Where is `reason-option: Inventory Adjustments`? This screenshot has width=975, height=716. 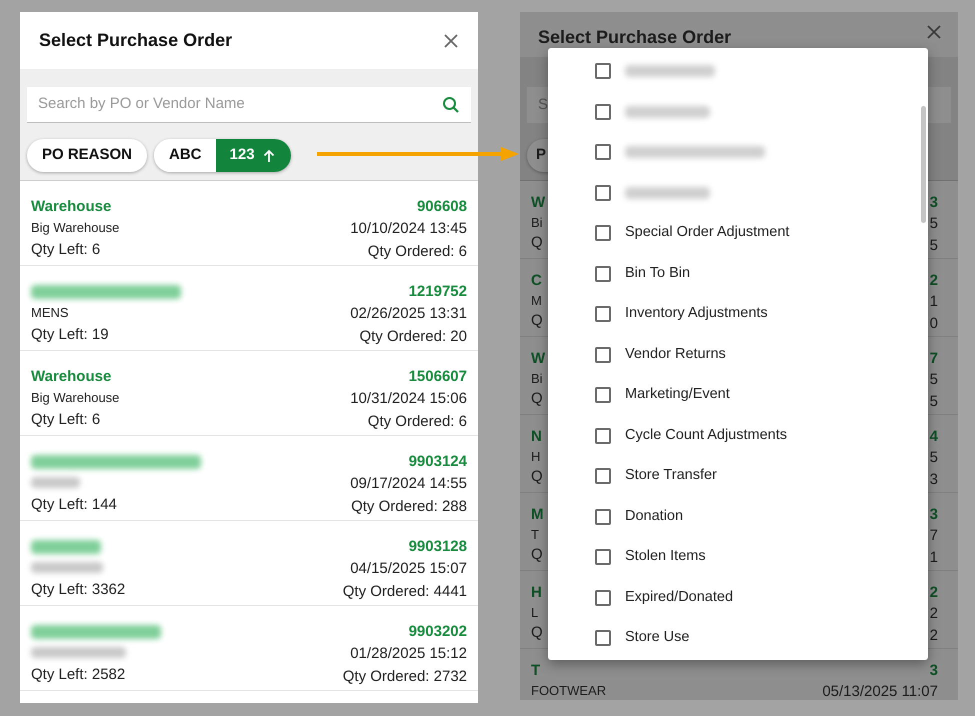 reason-option: Inventory Adjustments is located at coordinates (696, 314).